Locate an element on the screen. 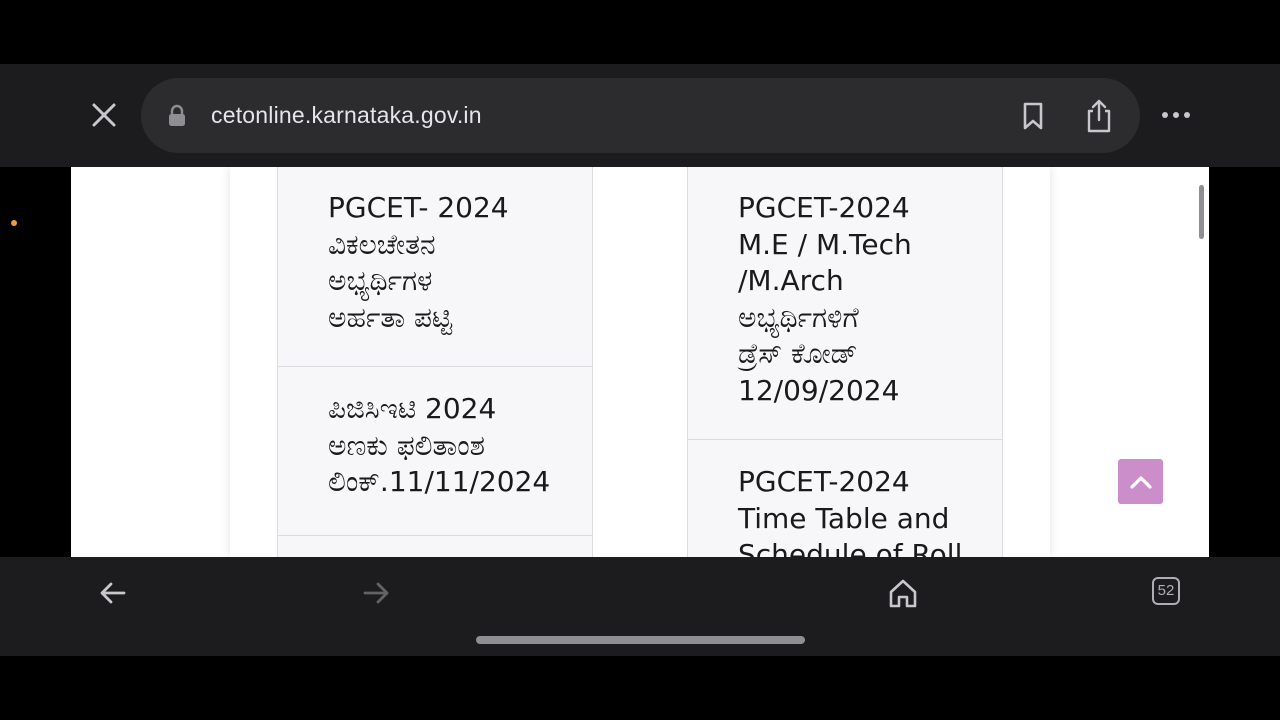 The width and height of the screenshot is (1280, 720). back-button is located at coordinates (113, 593).